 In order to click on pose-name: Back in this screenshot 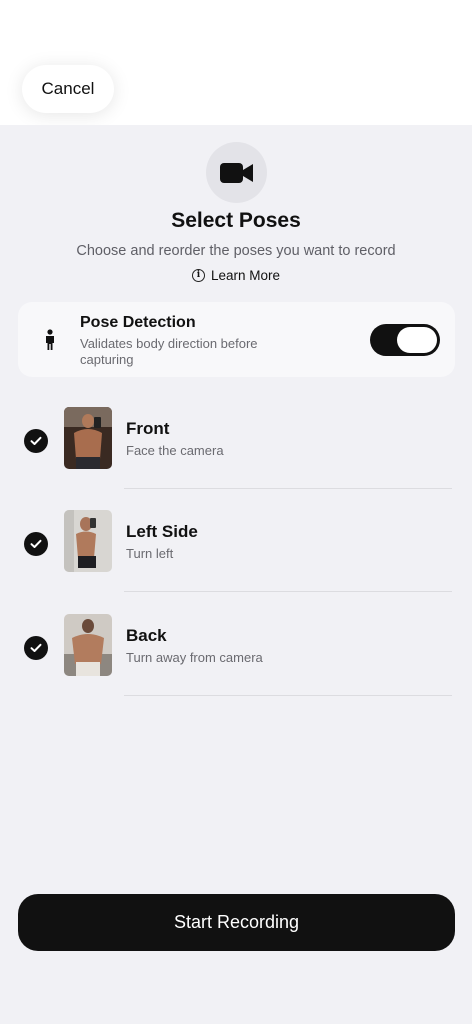, I will do `click(146, 635)`.